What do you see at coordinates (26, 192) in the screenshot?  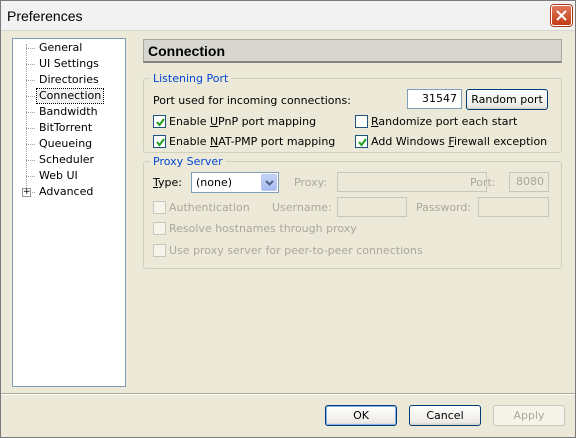 I see `expand-advanced-icon: +` at bounding box center [26, 192].